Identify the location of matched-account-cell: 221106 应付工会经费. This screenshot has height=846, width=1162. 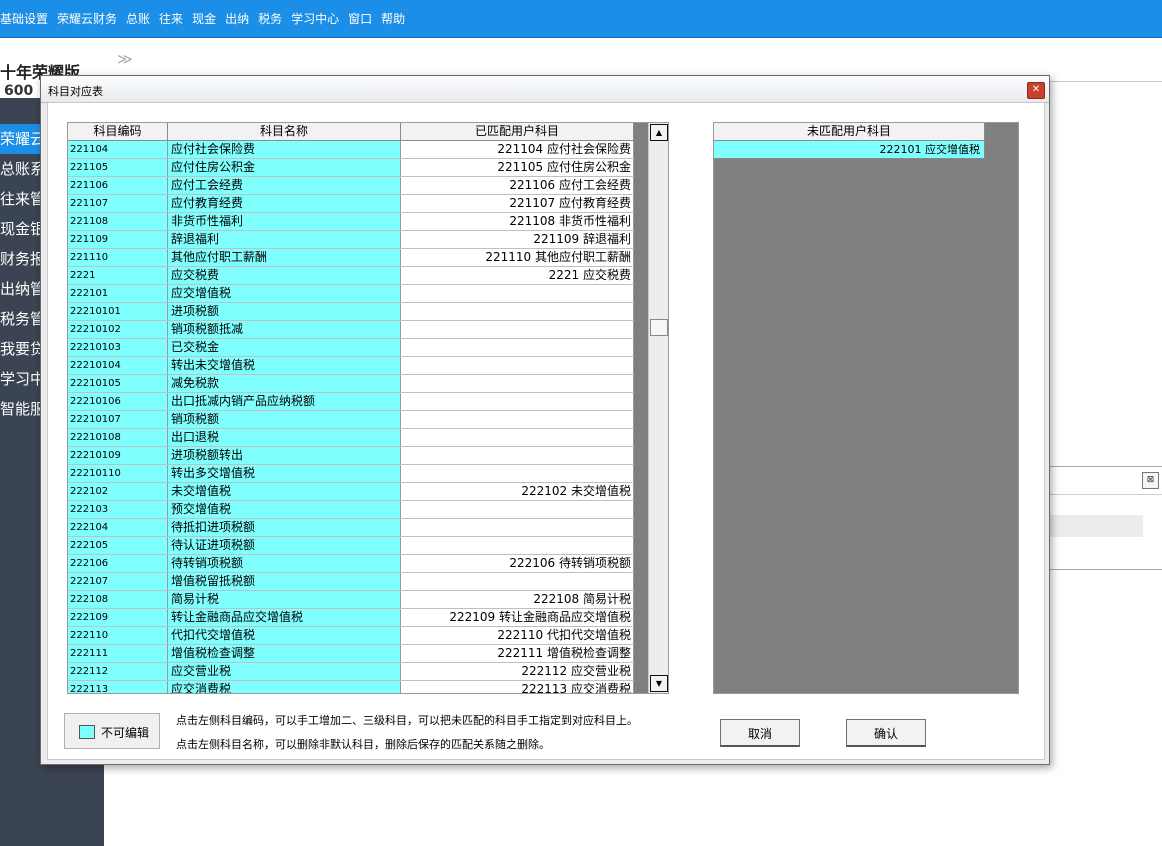
(517, 185).